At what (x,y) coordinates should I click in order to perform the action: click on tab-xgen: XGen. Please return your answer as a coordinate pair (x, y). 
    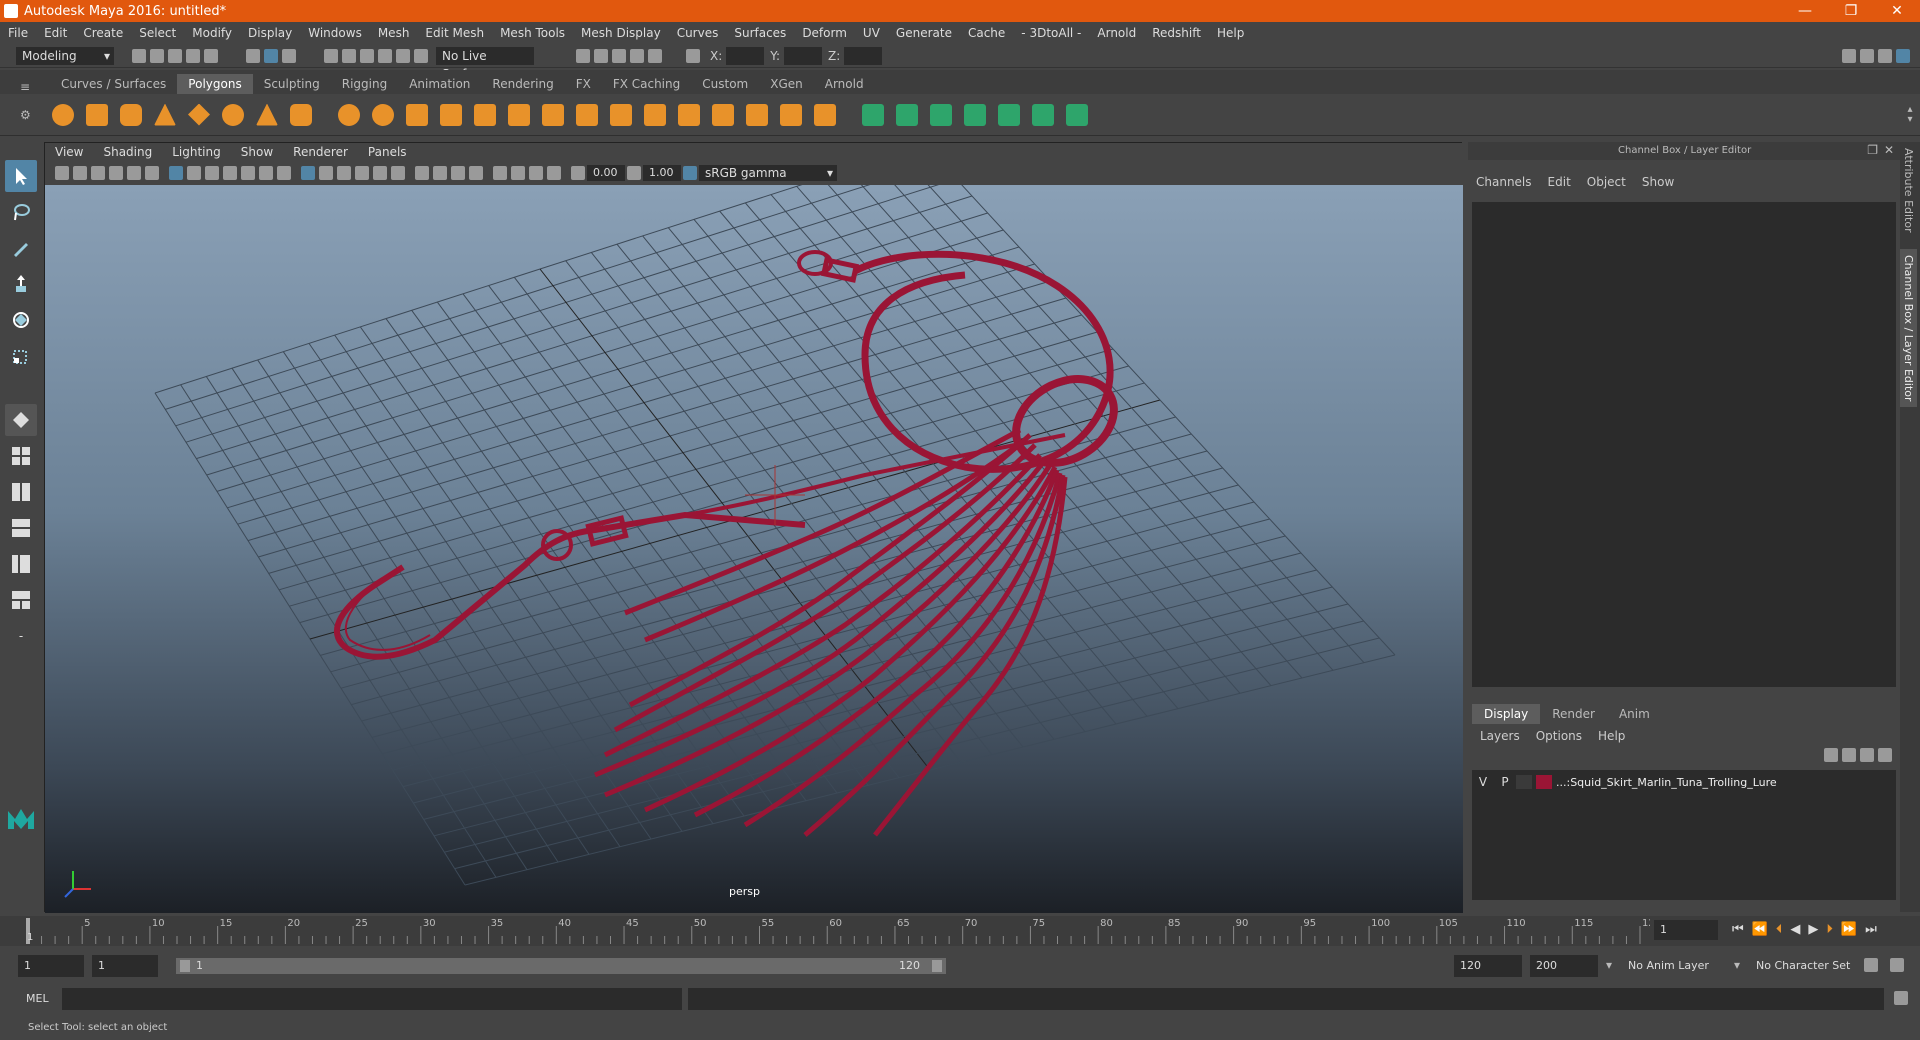
    Looking at the image, I should click on (786, 84).